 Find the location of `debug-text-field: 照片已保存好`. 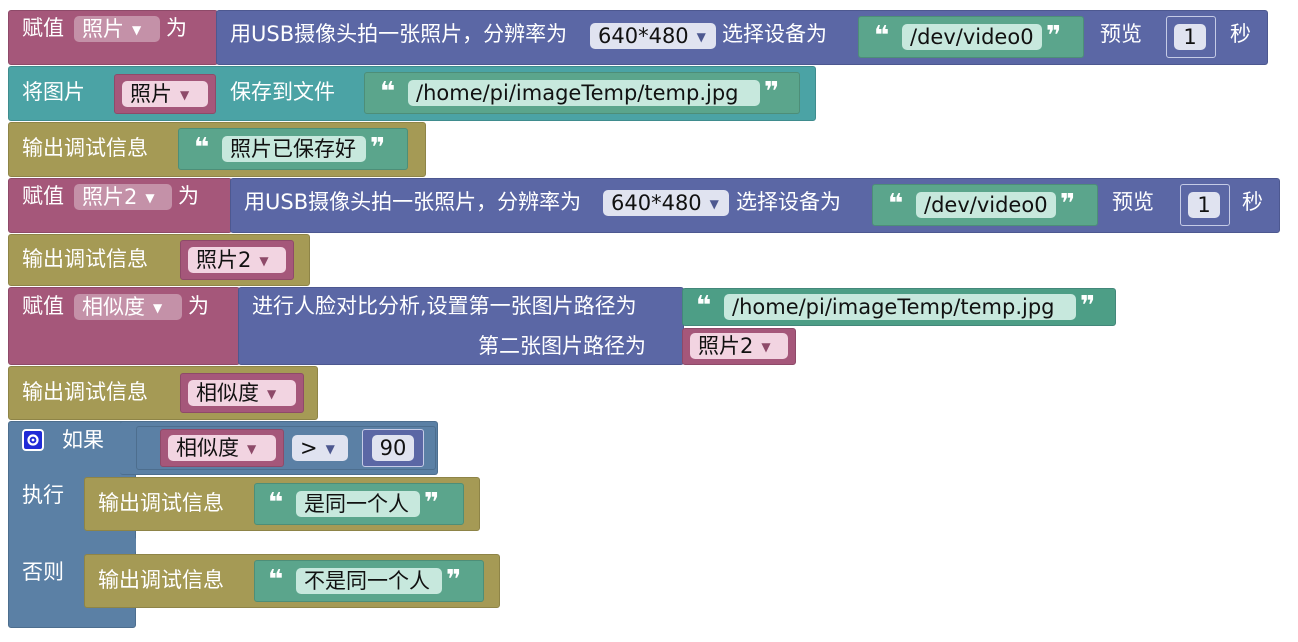

debug-text-field: 照片已保存好 is located at coordinates (294, 149).